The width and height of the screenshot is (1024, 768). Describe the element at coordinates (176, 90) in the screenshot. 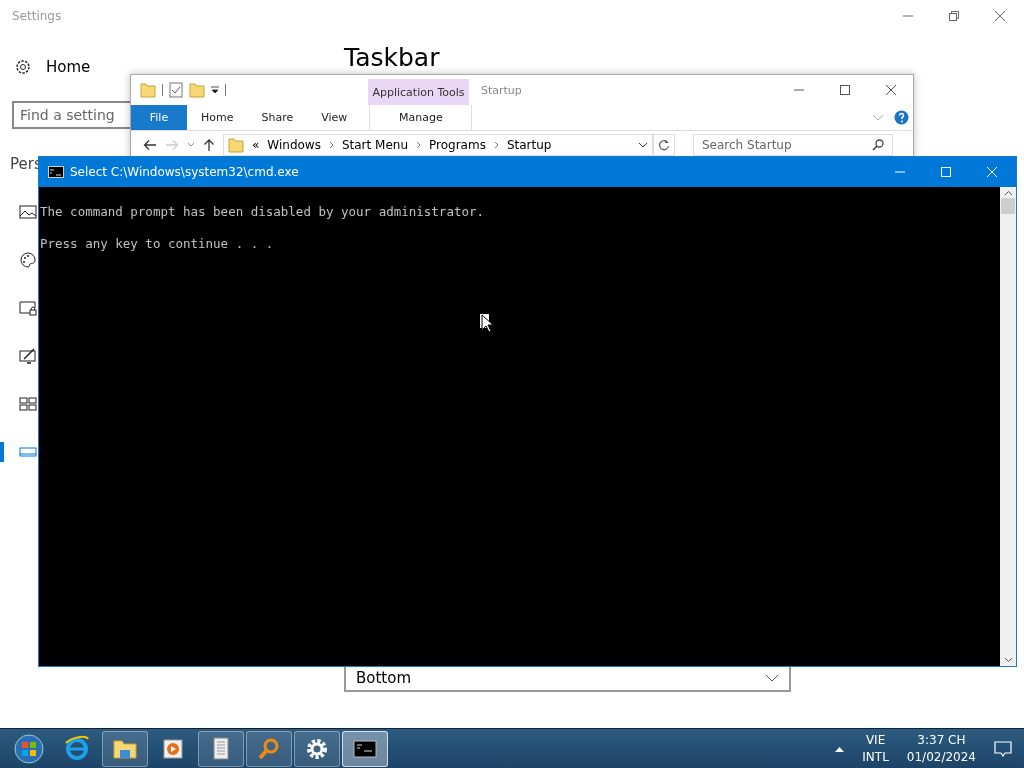

I see `properties-icon` at that location.